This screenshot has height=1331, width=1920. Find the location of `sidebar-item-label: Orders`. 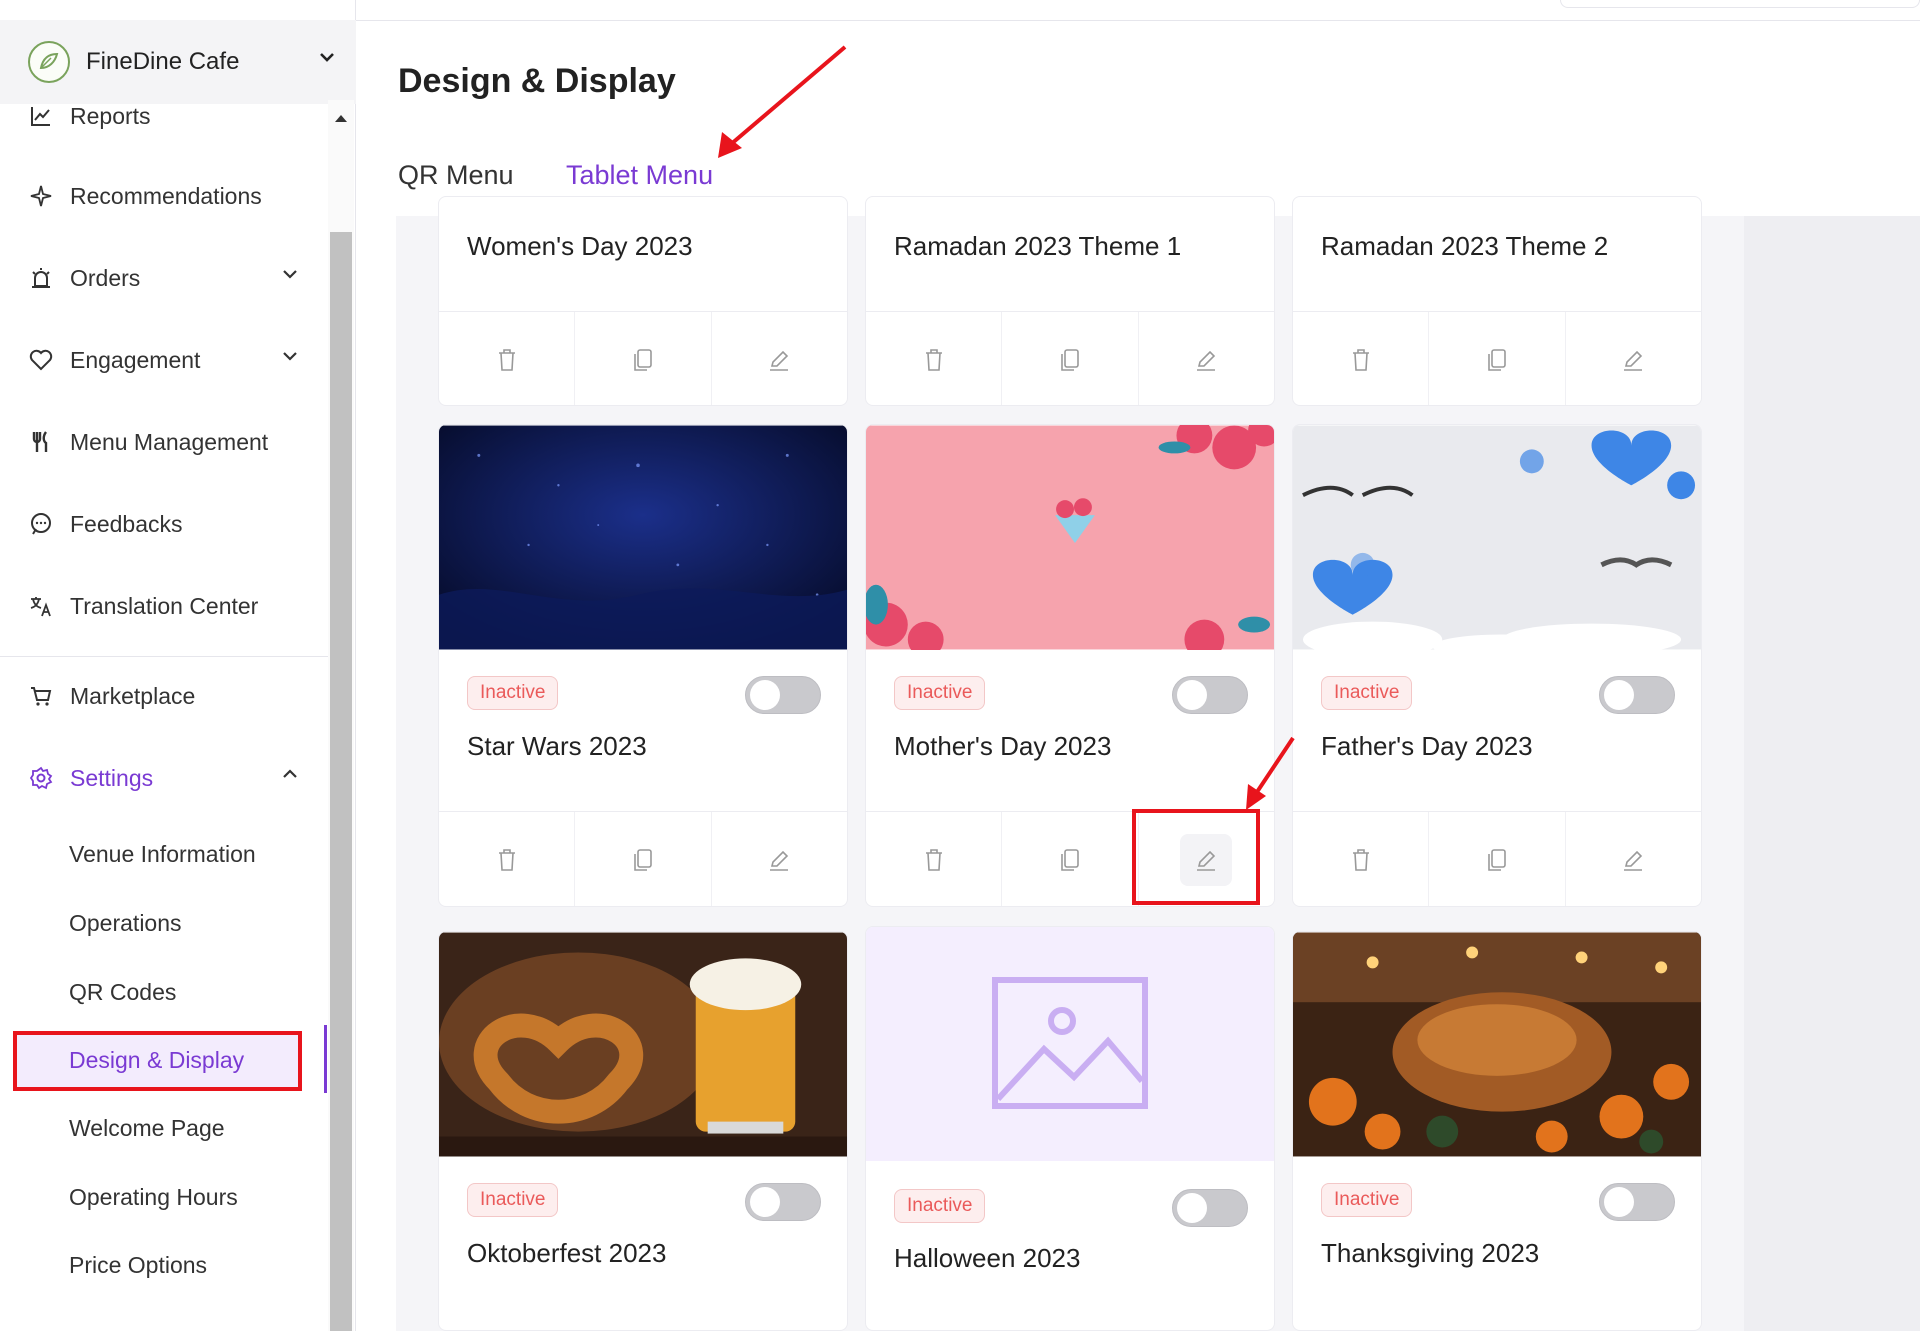

sidebar-item-label: Orders is located at coordinates (105, 277).